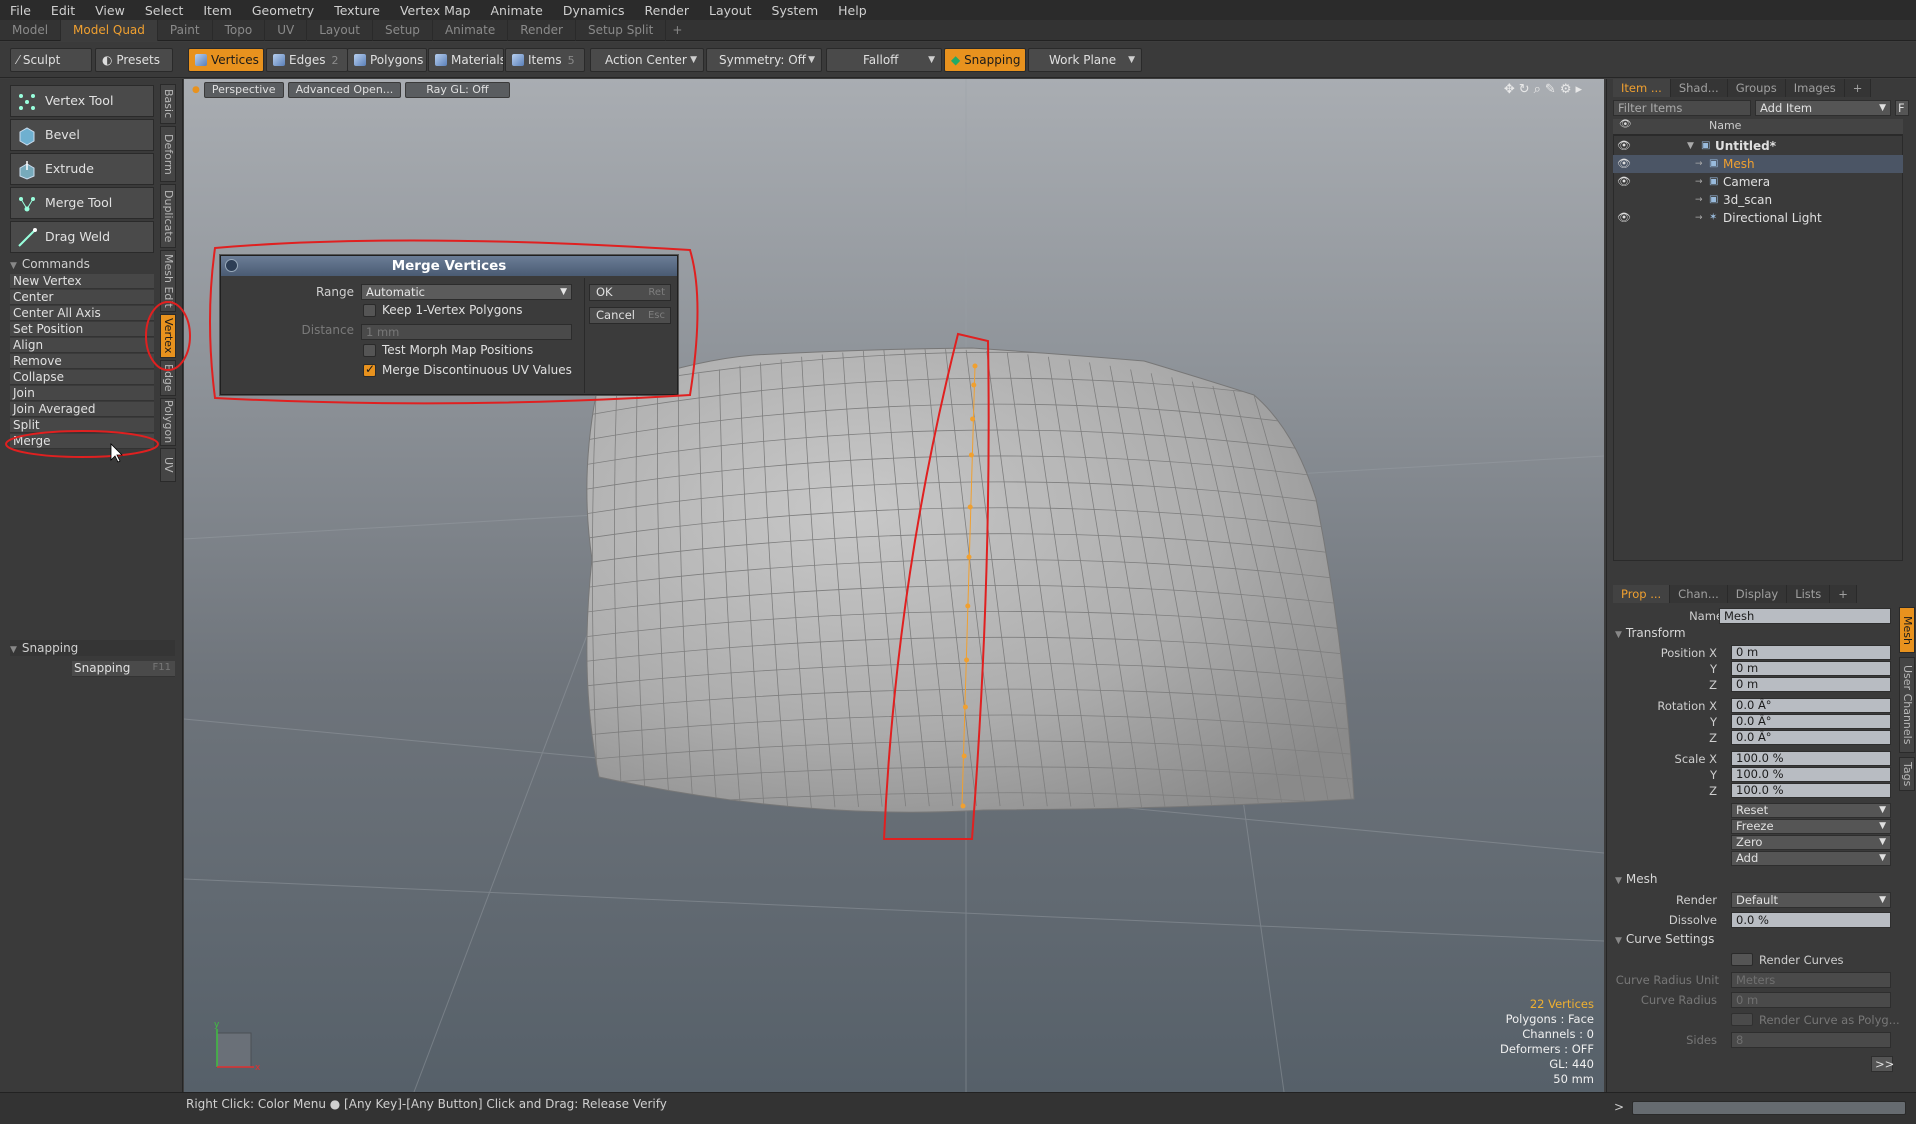  What do you see at coordinates (168, 104) in the screenshot?
I see `vertical-tab-basic: Basic` at bounding box center [168, 104].